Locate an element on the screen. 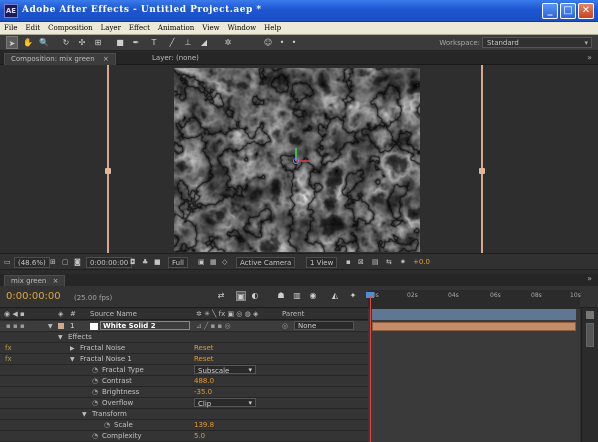 This screenshot has width=598, height=442. pen-tool-icon: ✒ is located at coordinates (136, 42).